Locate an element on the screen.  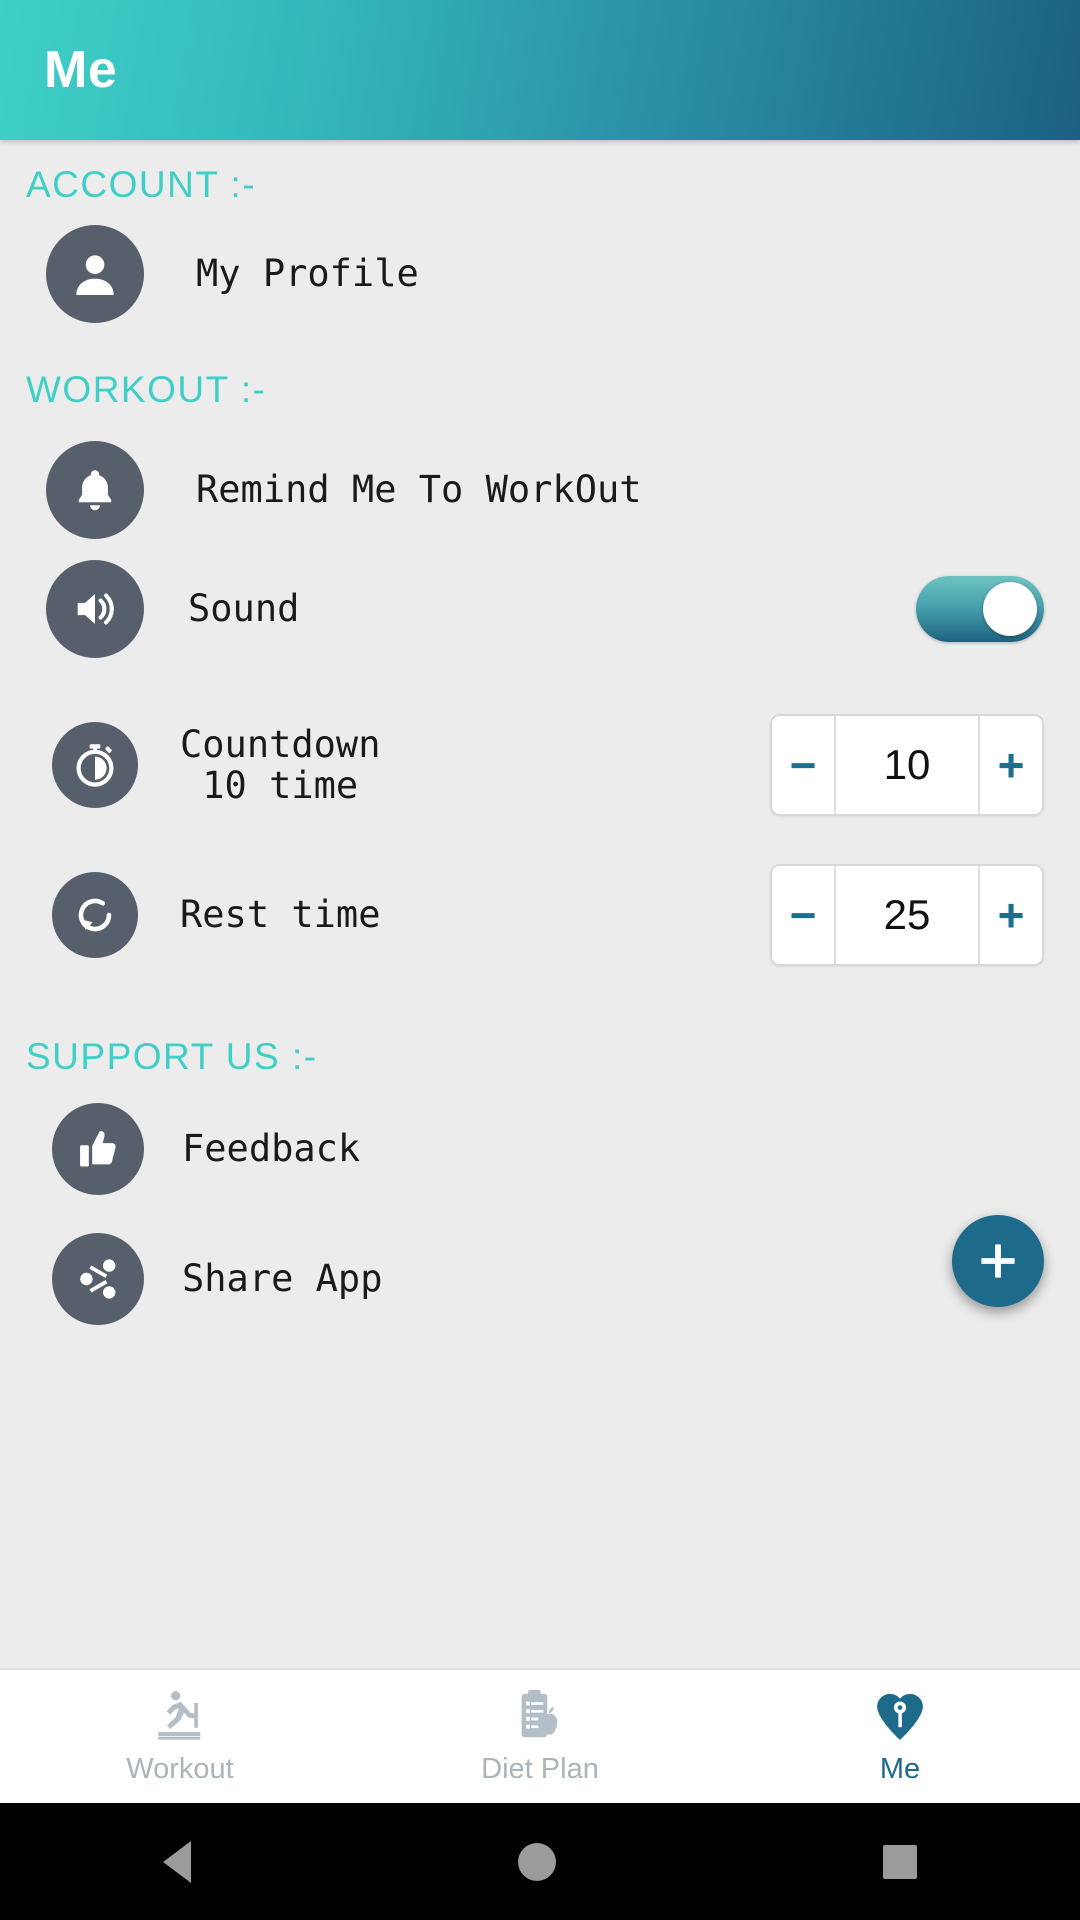
row-sound: Sound is located at coordinates (540, 609).